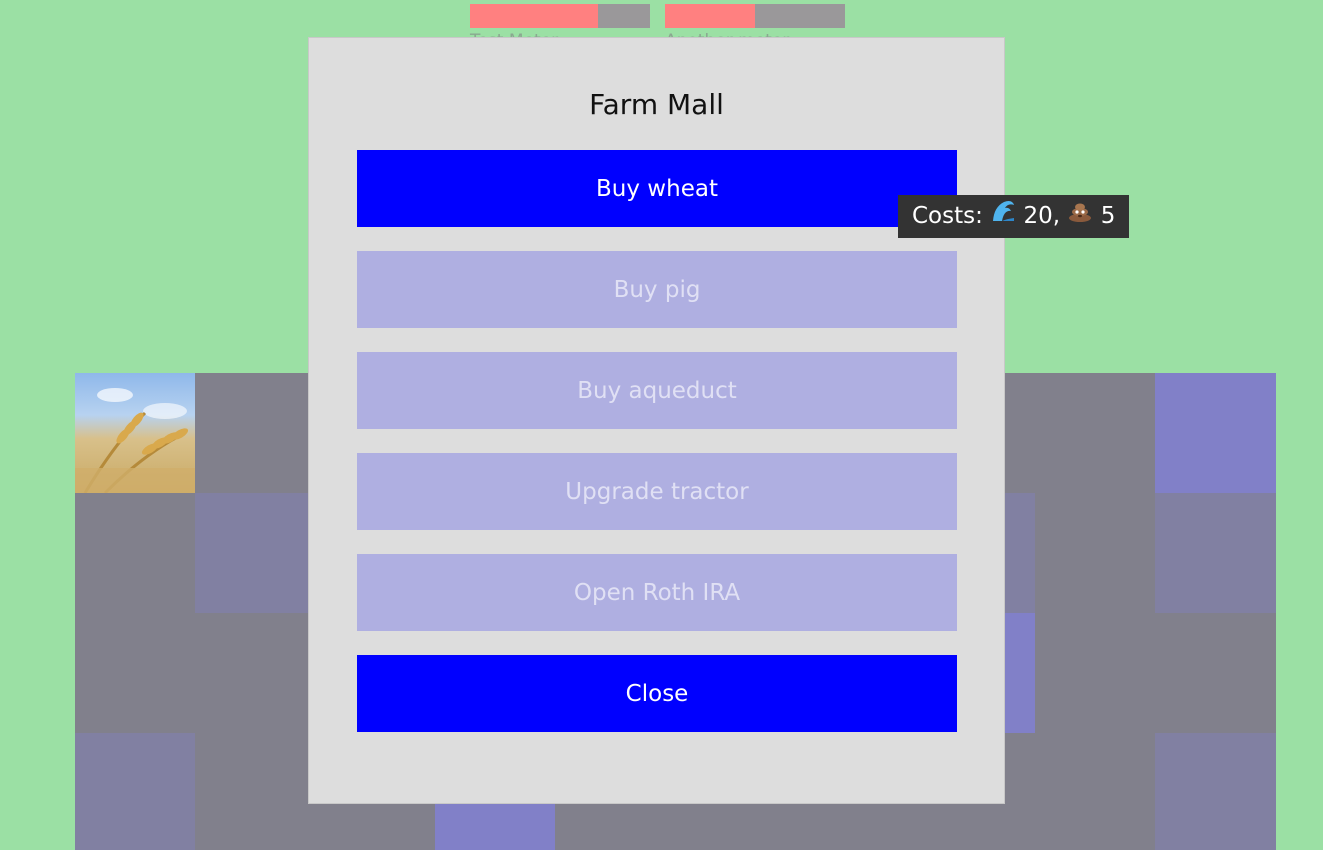  I want to click on dialog-title: Farm Mall, so click(656, 104).